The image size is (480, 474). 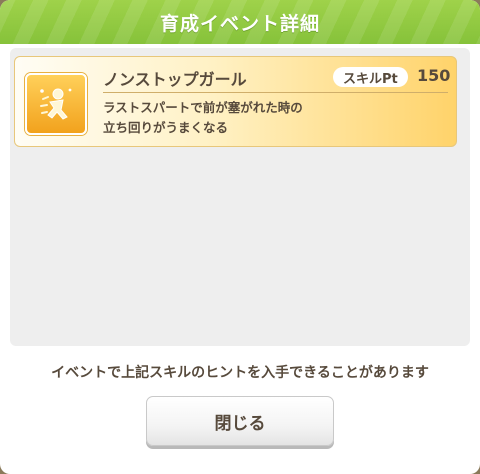 I want to click on card-divider, so click(x=275, y=92).